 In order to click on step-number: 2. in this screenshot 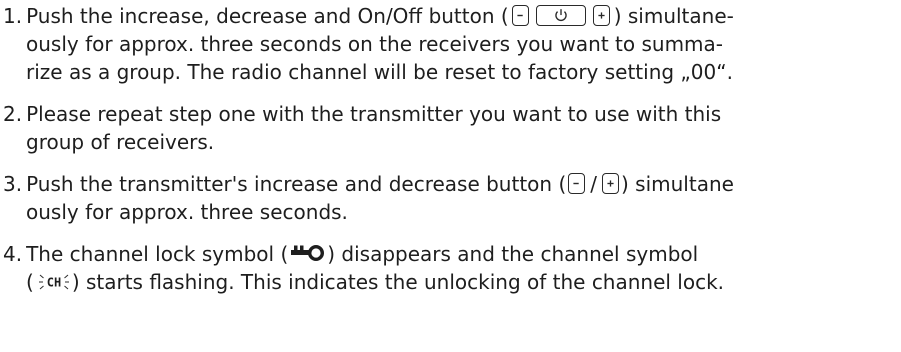, I will do `click(13, 114)`.